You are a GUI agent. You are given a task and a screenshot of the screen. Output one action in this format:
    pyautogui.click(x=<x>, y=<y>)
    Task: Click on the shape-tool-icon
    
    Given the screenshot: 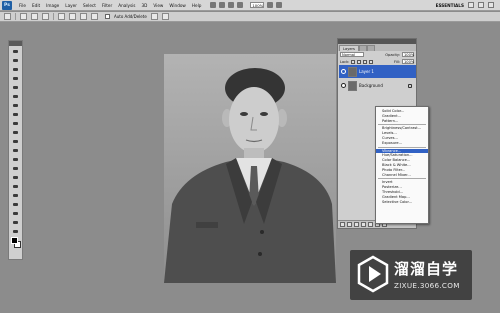 What is the action you would take?
    pyautogui.click(x=15, y=204)
    